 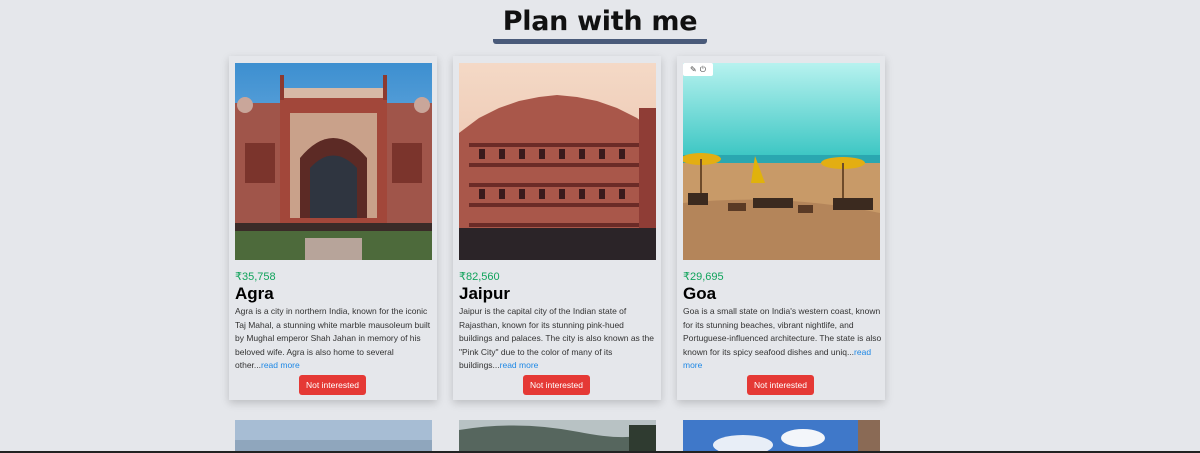 I want to click on page-title: Plan with me, so click(x=600, y=25).